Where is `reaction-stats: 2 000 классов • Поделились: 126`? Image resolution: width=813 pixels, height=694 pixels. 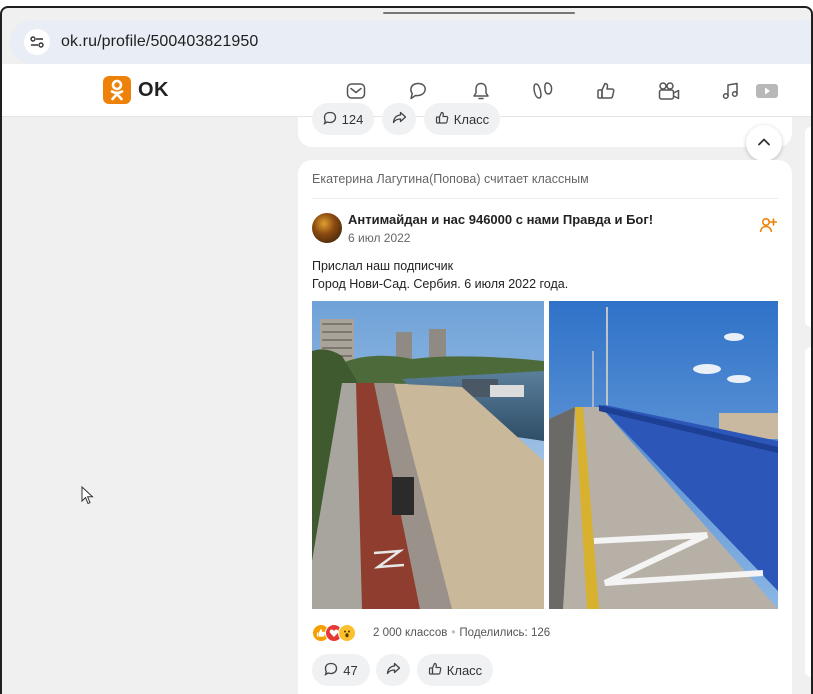
reaction-stats: 2 000 классов • Поделились: 126 is located at coordinates (461, 633).